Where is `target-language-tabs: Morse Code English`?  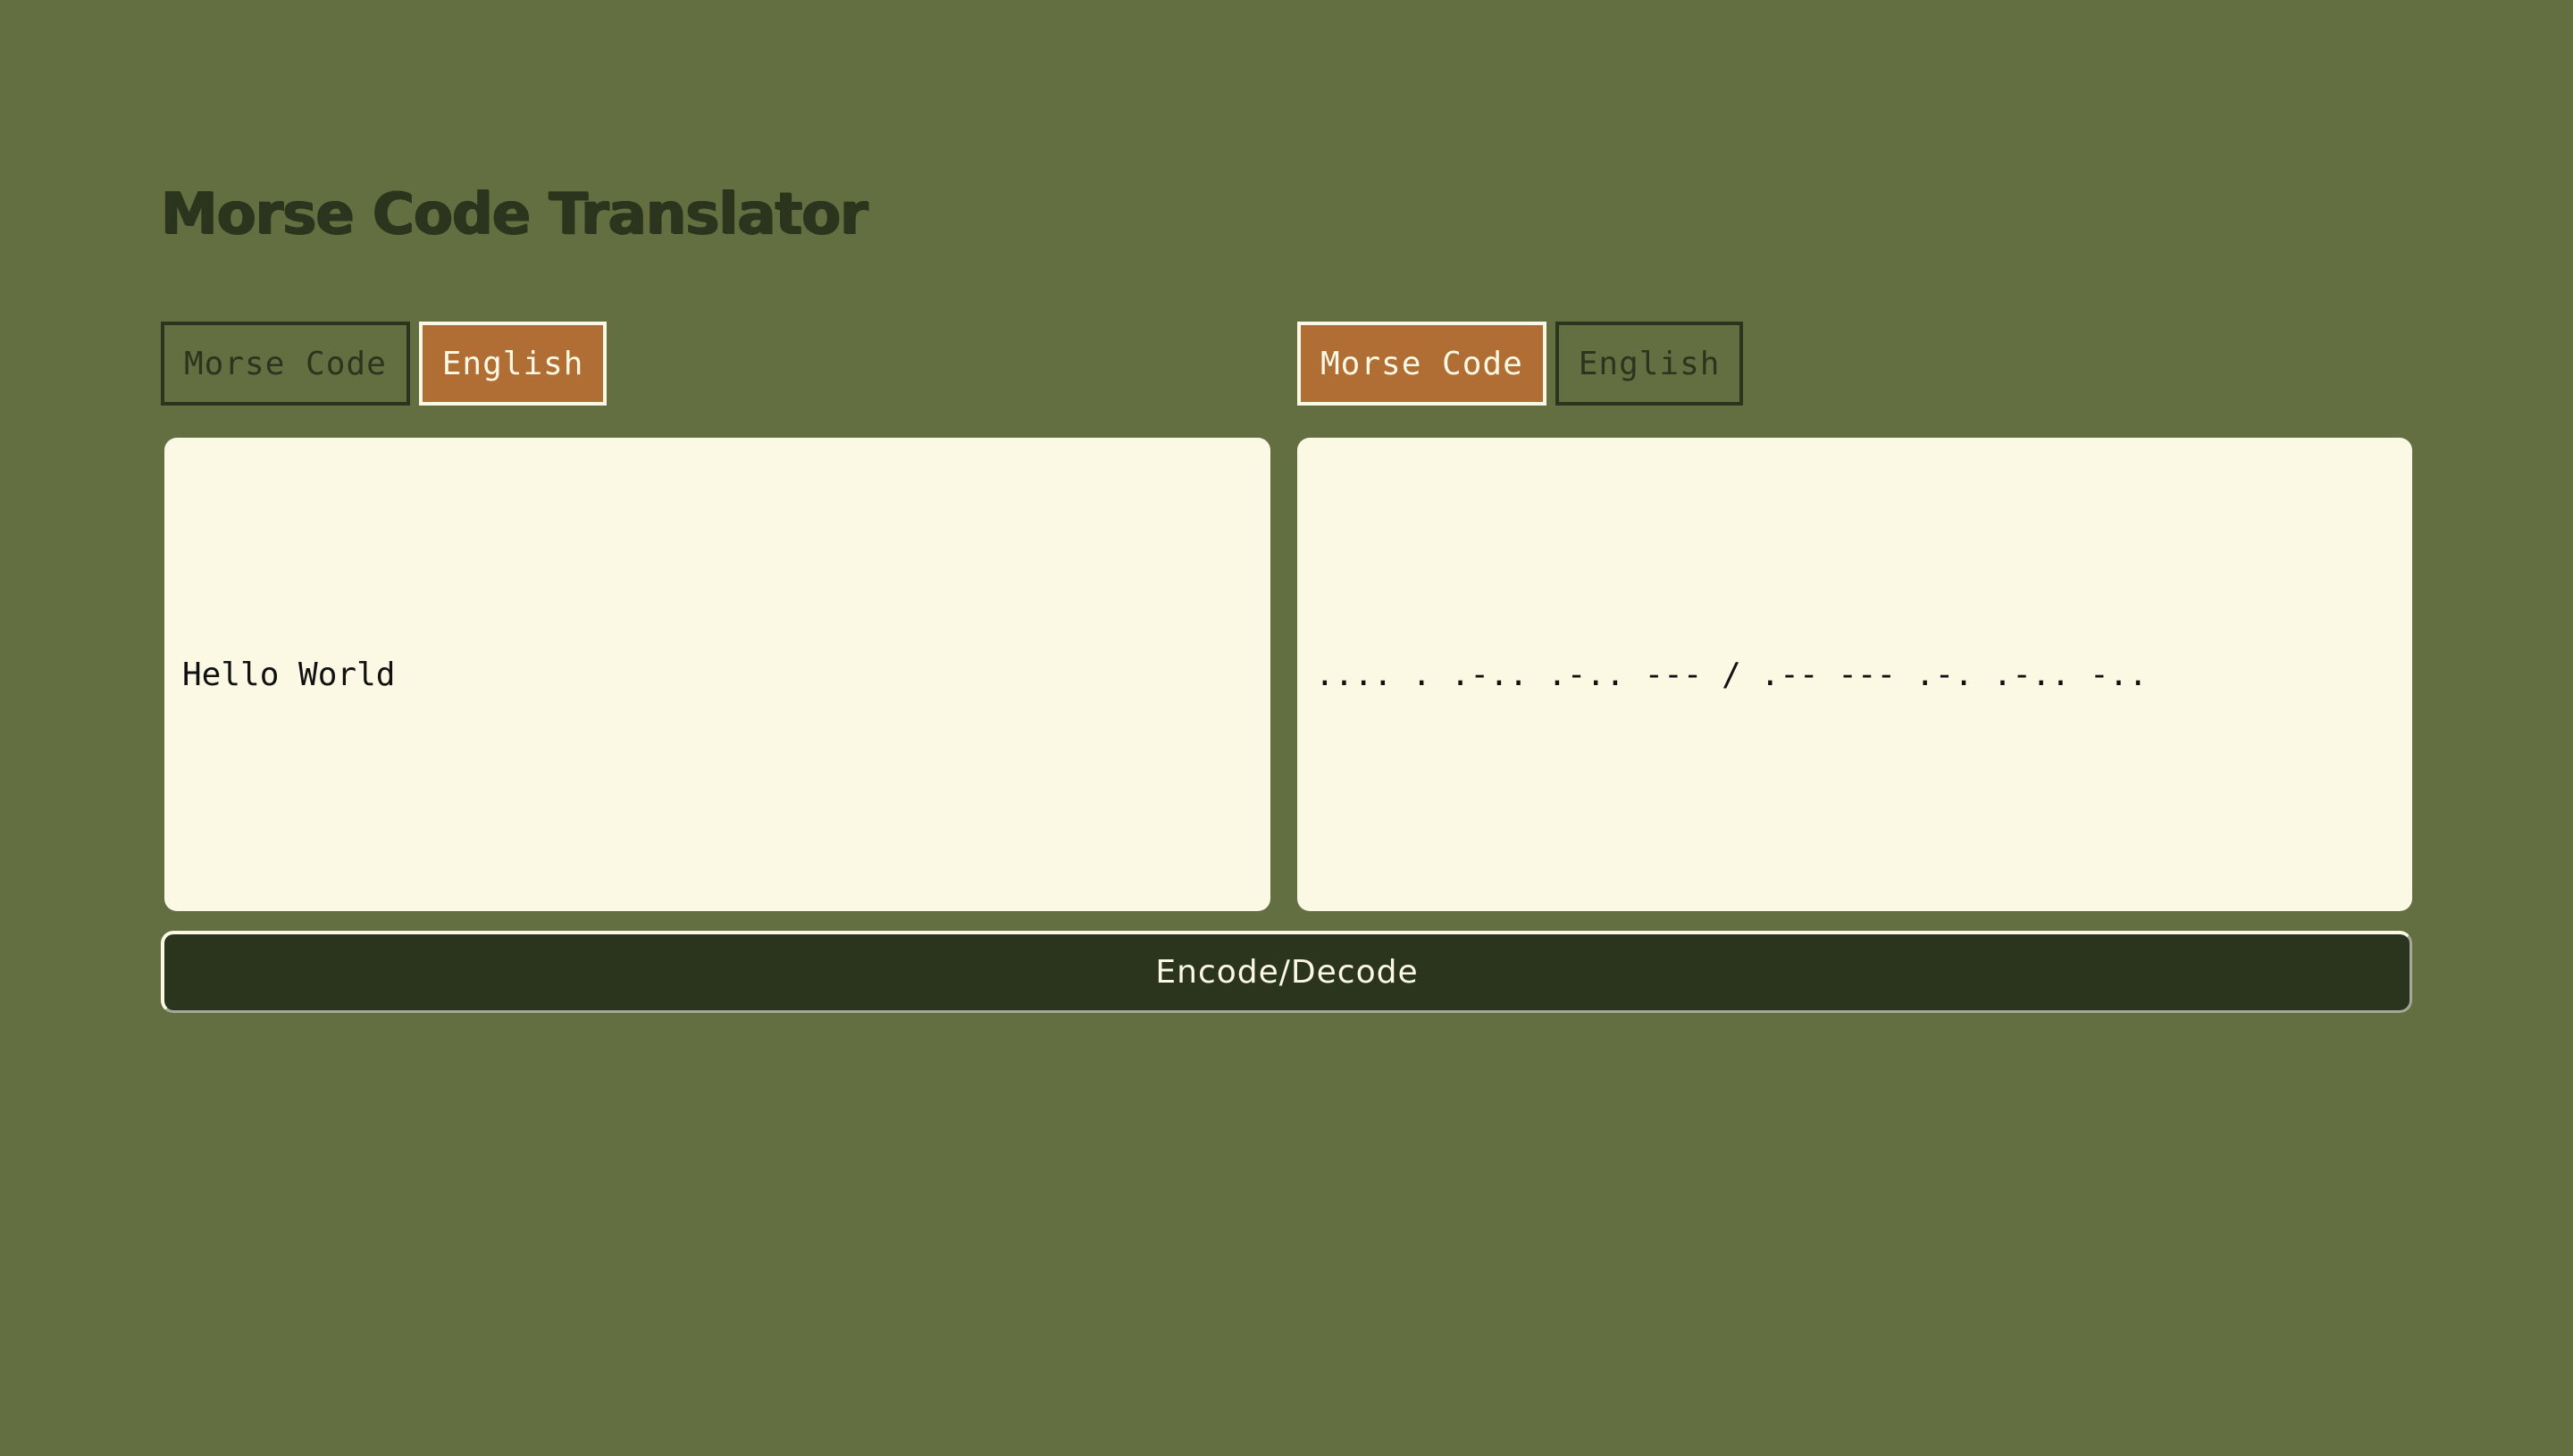
target-language-tabs: Morse Code English is located at coordinates (1520, 364).